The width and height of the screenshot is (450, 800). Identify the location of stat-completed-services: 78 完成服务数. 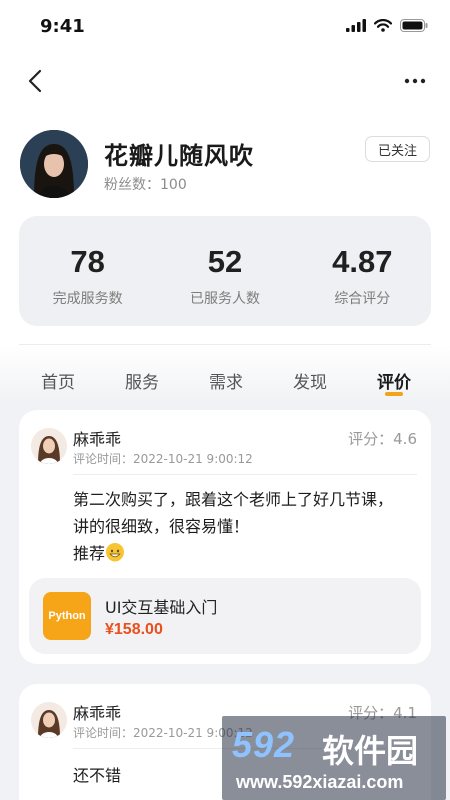
(87, 271).